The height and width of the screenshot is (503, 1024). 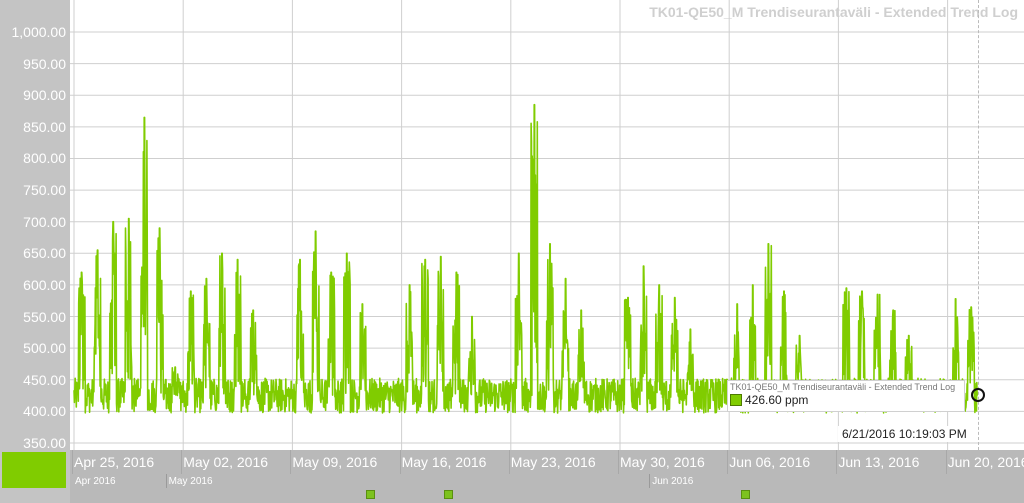 What do you see at coordinates (44, 284) in the screenshot?
I see `y-tick-label: 600.00` at bounding box center [44, 284].